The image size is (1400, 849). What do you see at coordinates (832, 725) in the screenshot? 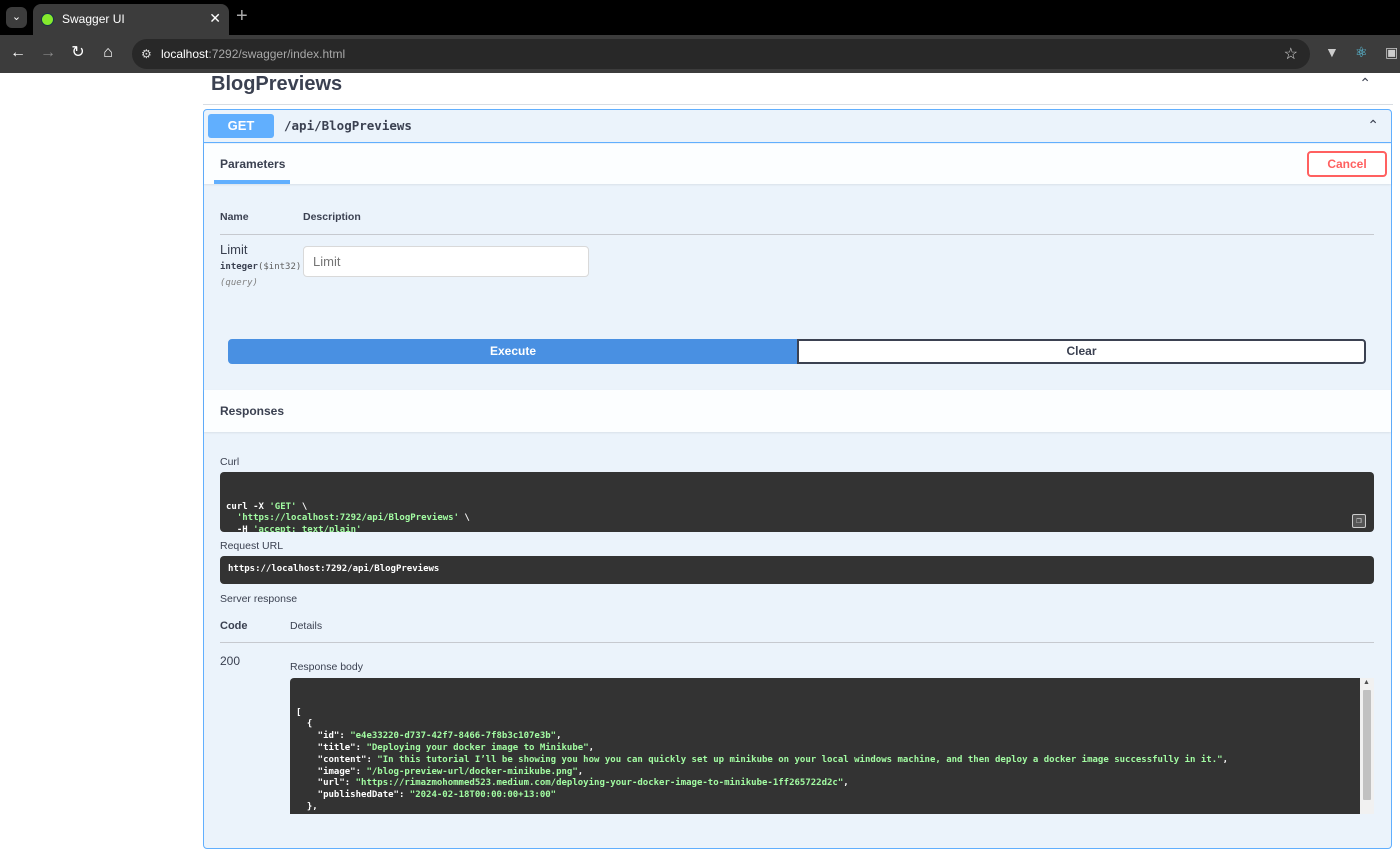
I see `json-line: {` at bounding box center [832, 725].